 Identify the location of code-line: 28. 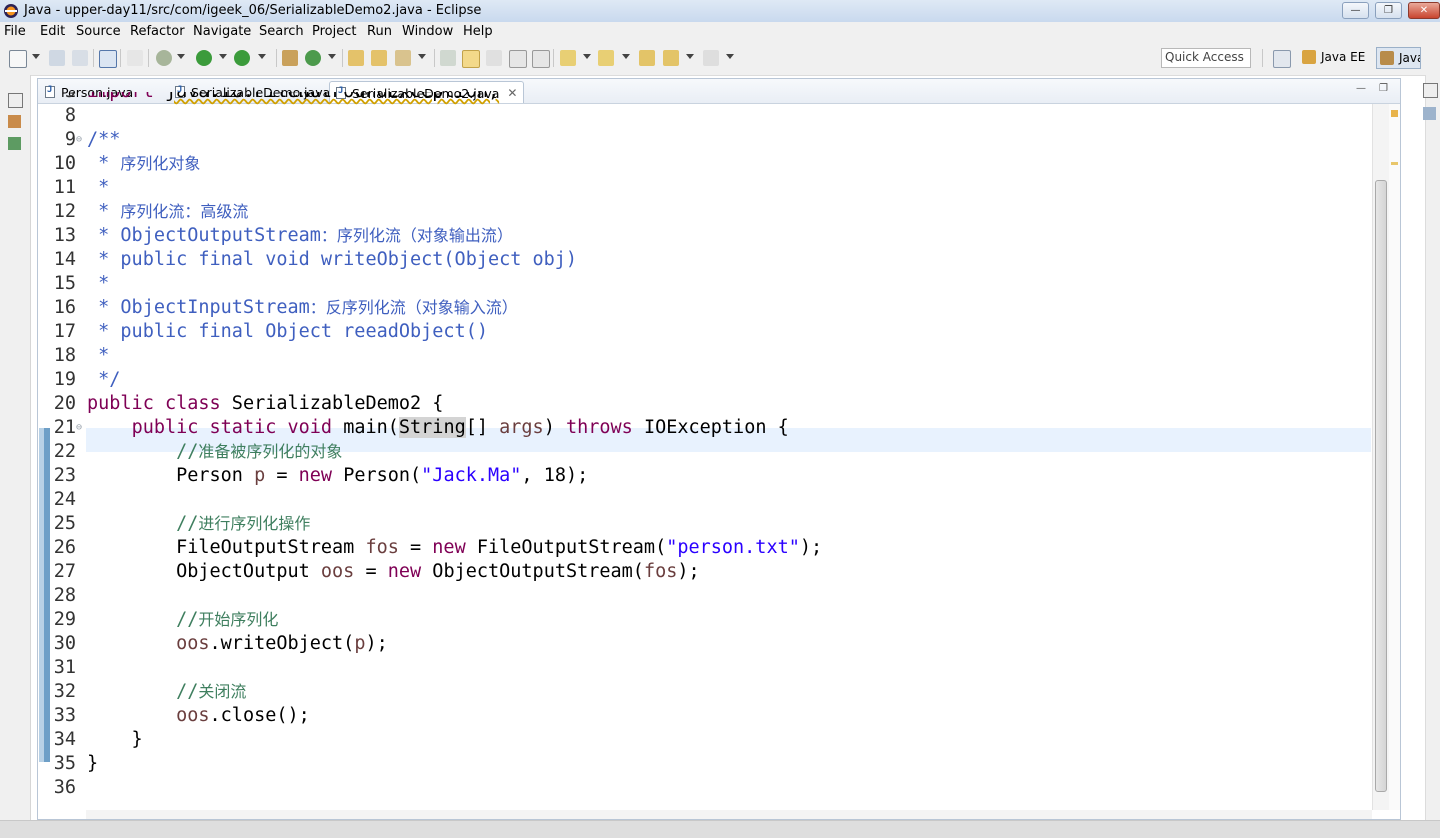
(705, 596).